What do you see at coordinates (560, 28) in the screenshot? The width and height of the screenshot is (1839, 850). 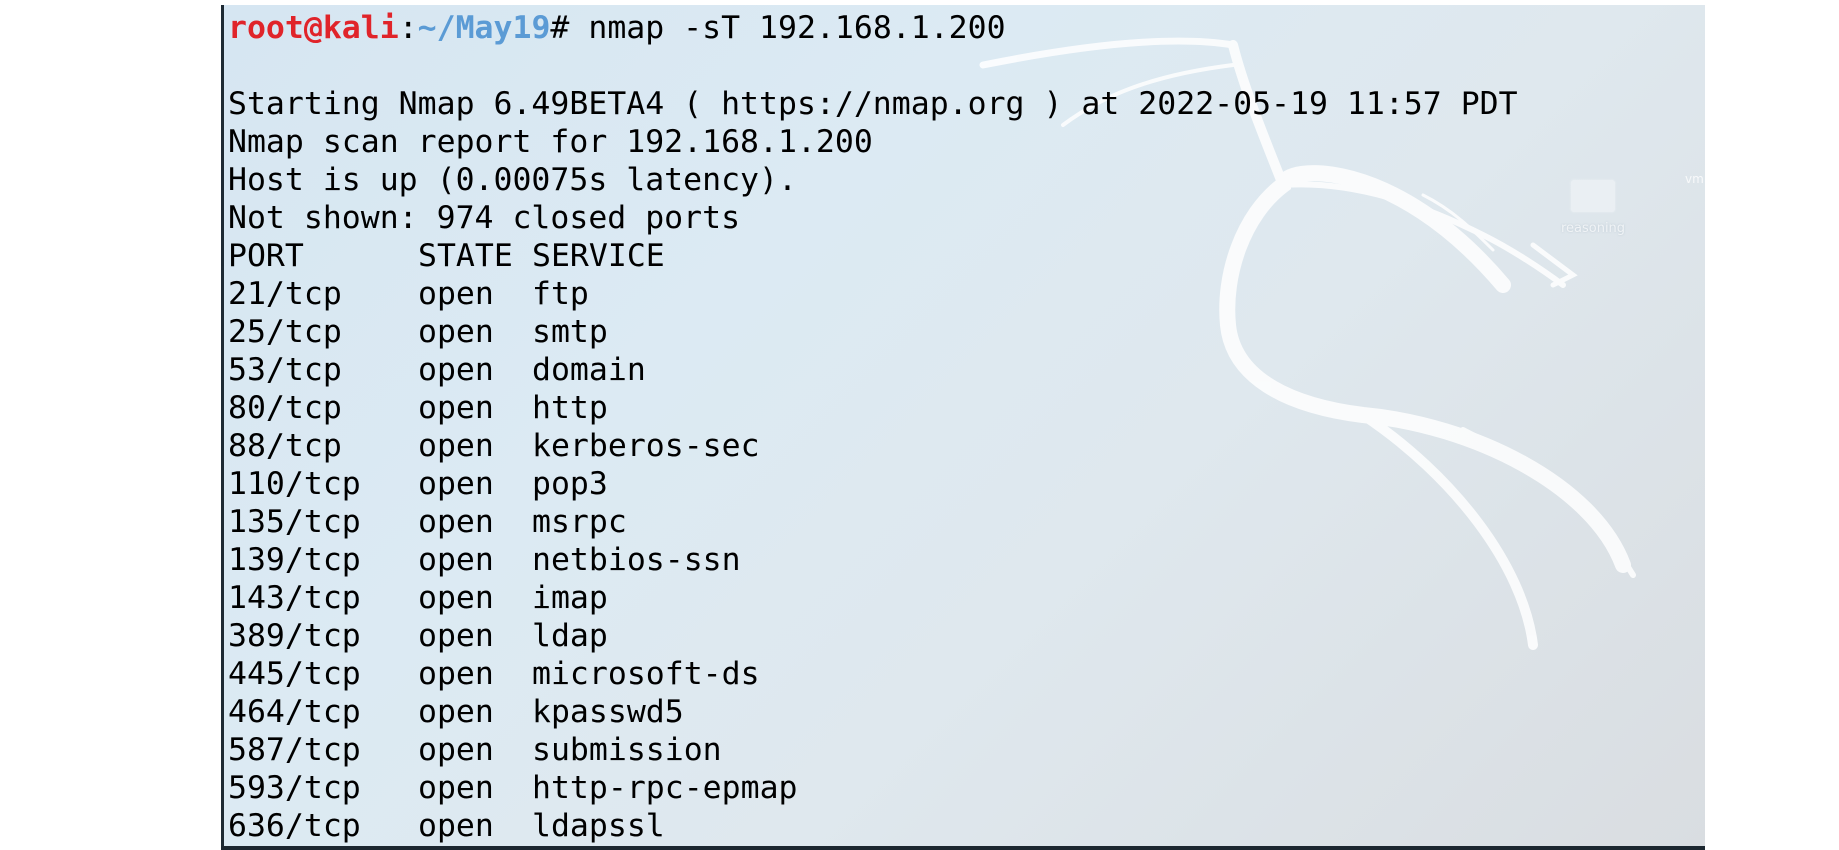 I see `prompt-symbol: #` at bounding box center [560, 28].